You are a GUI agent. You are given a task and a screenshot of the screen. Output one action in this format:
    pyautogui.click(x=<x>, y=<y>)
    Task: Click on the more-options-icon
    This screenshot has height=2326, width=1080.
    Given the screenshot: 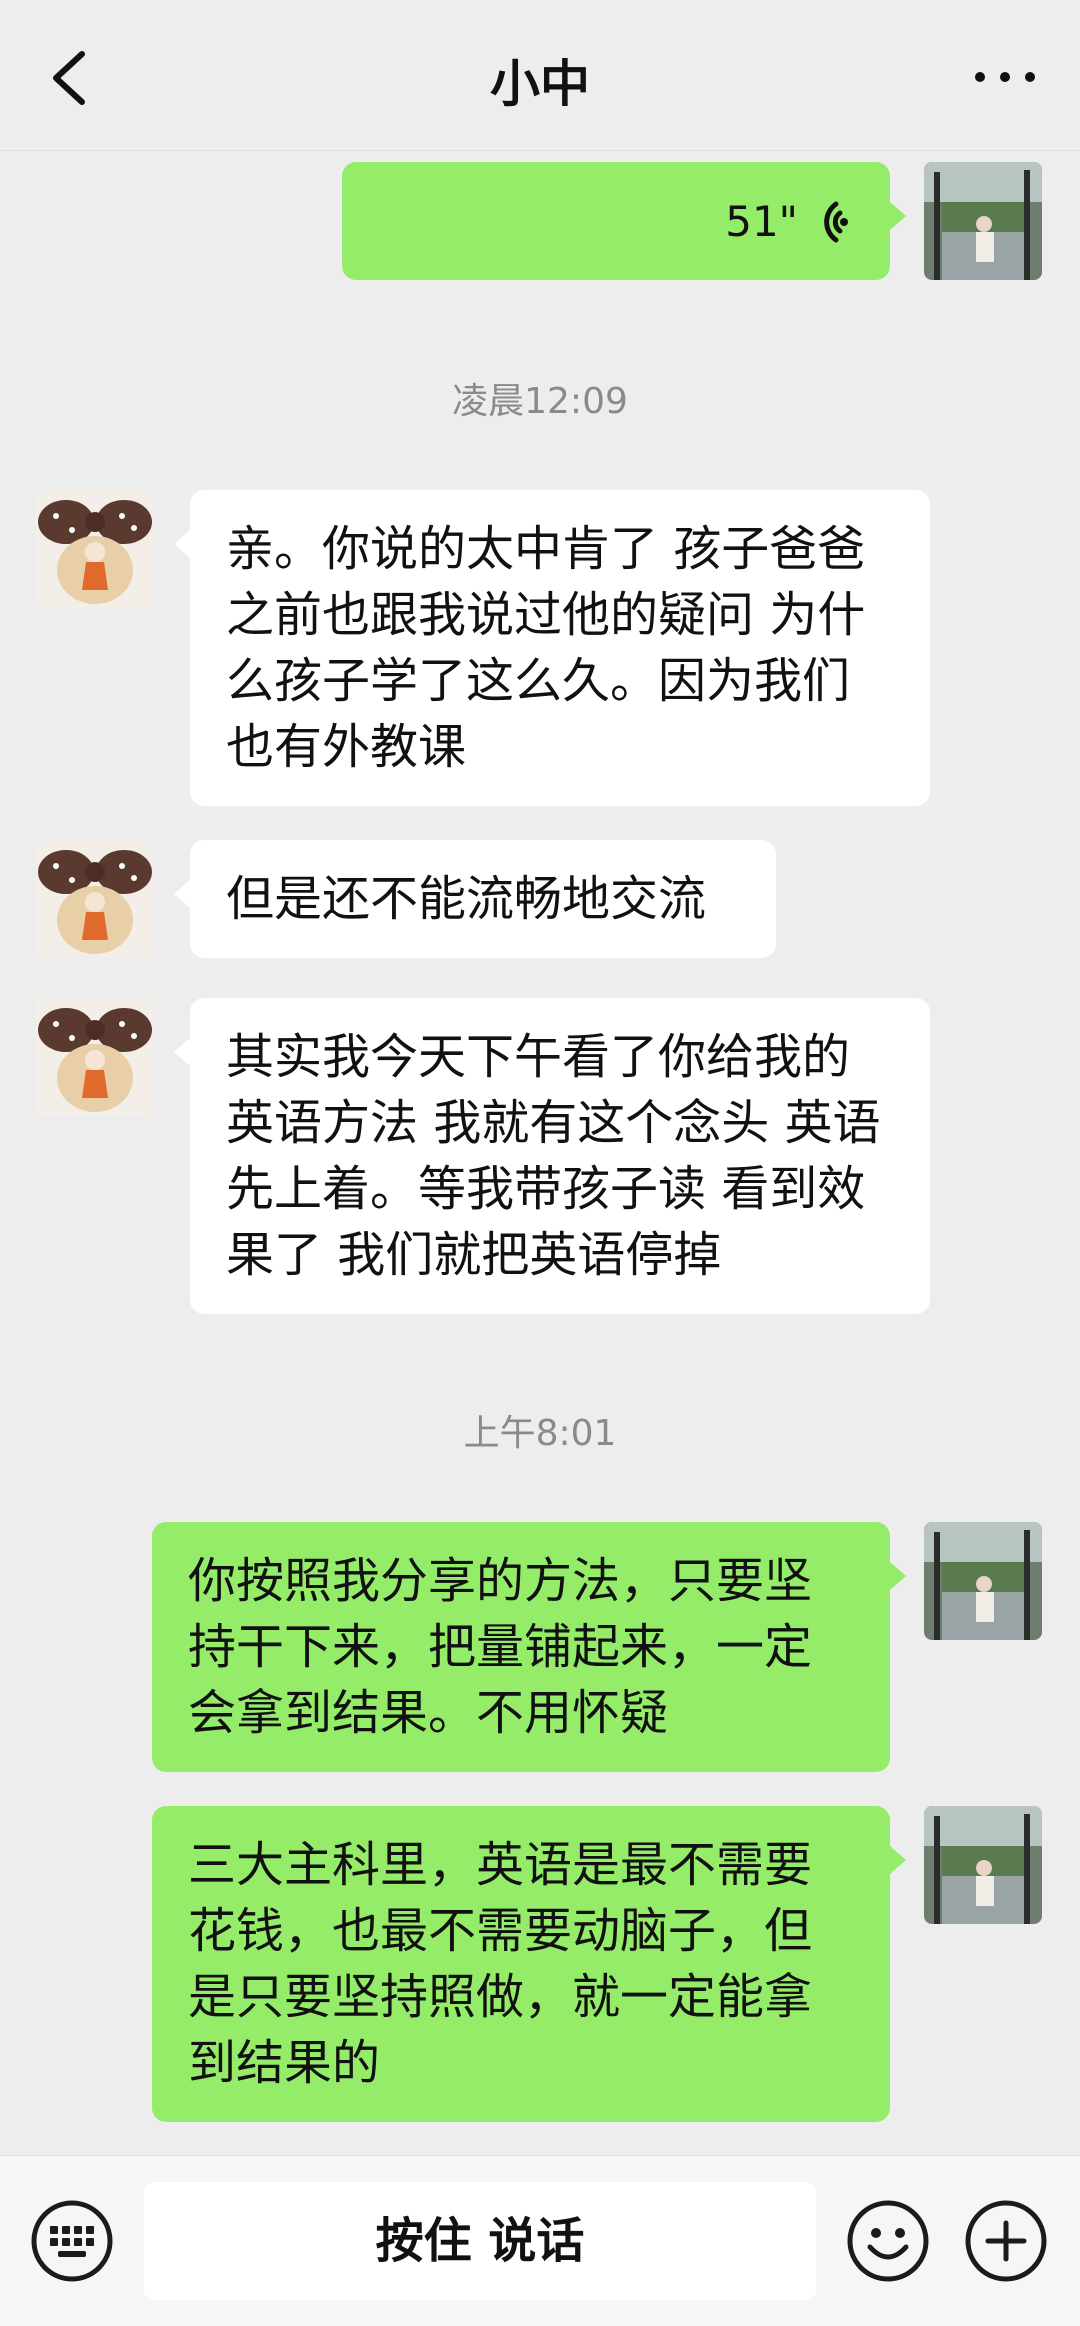 What is the action you would take?
    pyautogui.click(x=1005, y=77)
    